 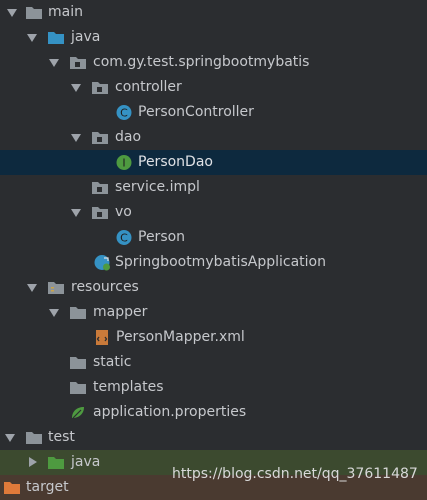 What do you see at coordinates (157, 187) in the screenshot?
I see `tree-label-service-impl: service.impl` at bounding box center [157, 187].